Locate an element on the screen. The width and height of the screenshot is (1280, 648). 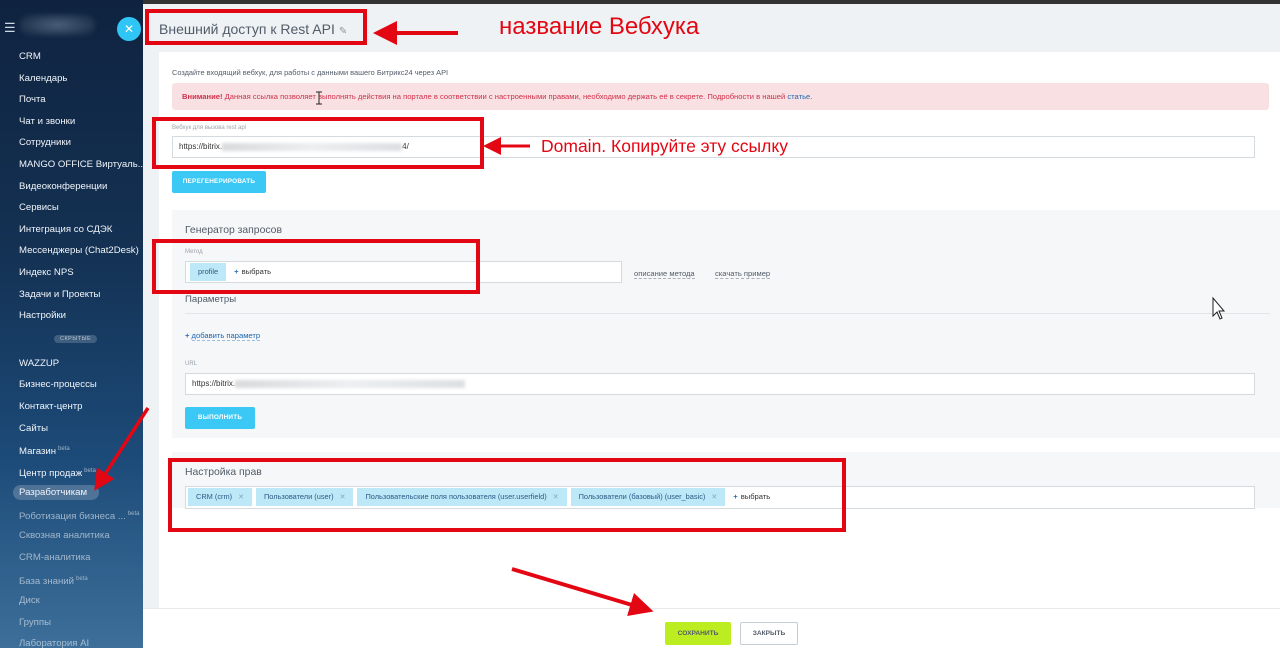
arrow-to-developers is located at coordinates (122, 449).